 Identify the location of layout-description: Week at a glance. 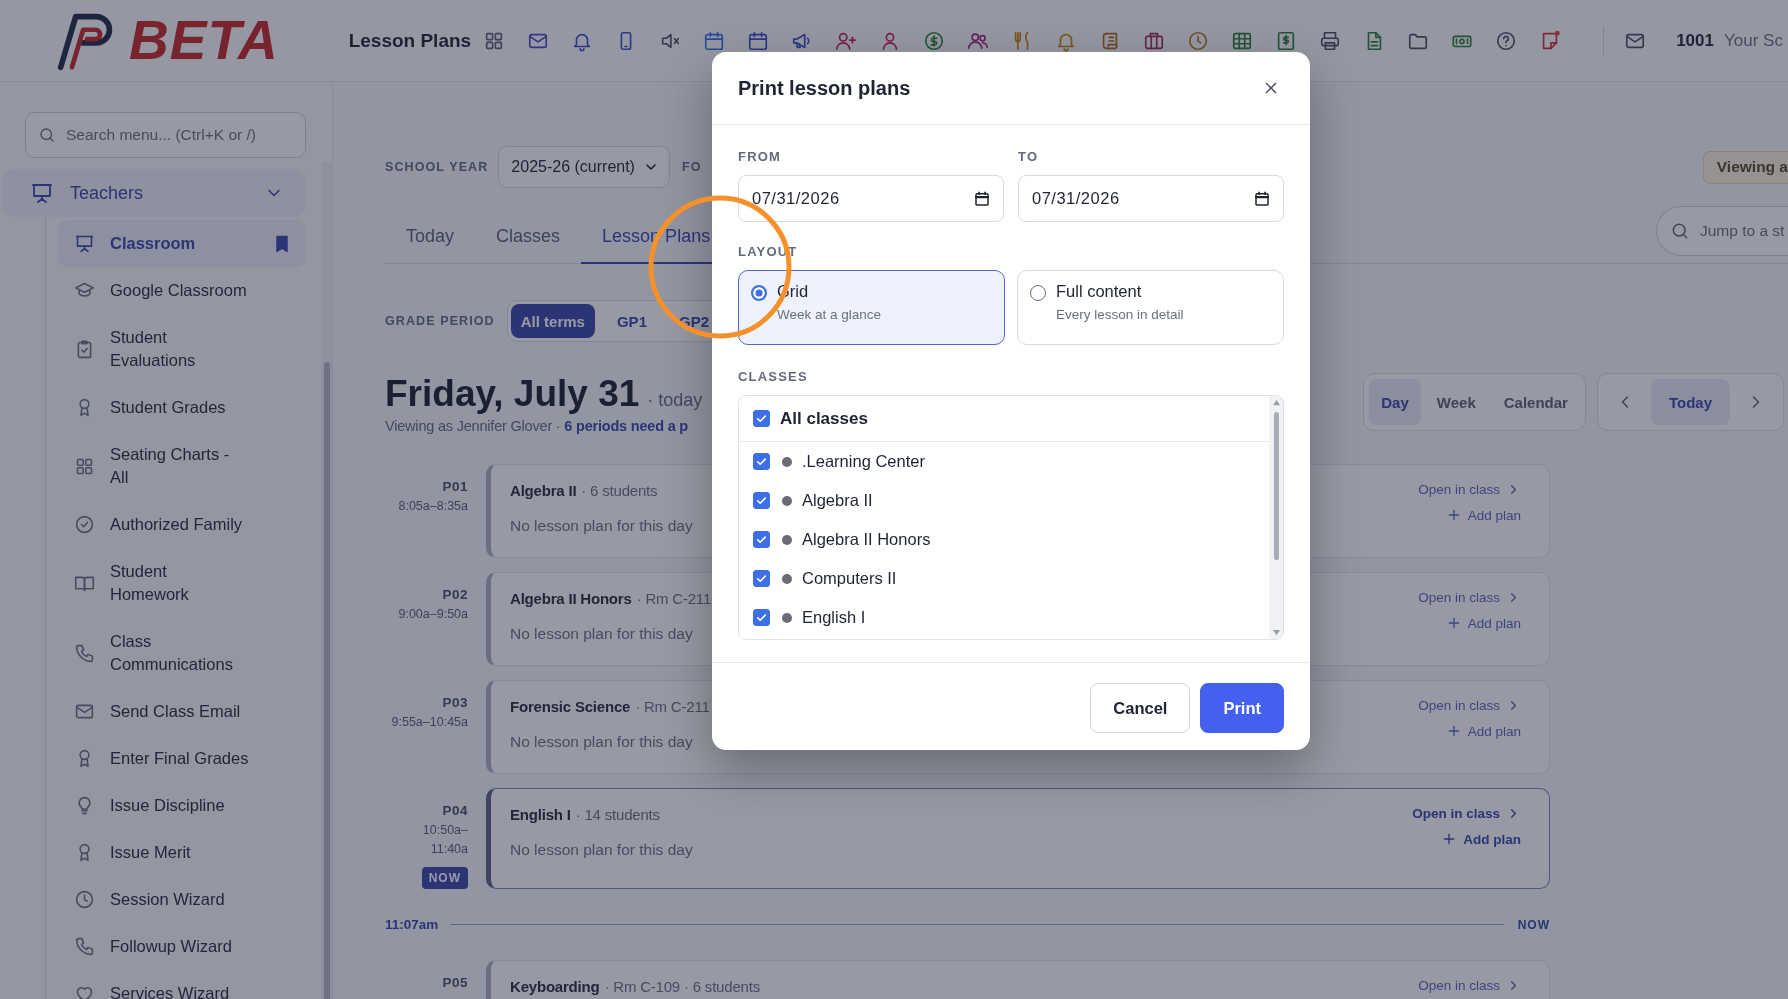
(829, 314).